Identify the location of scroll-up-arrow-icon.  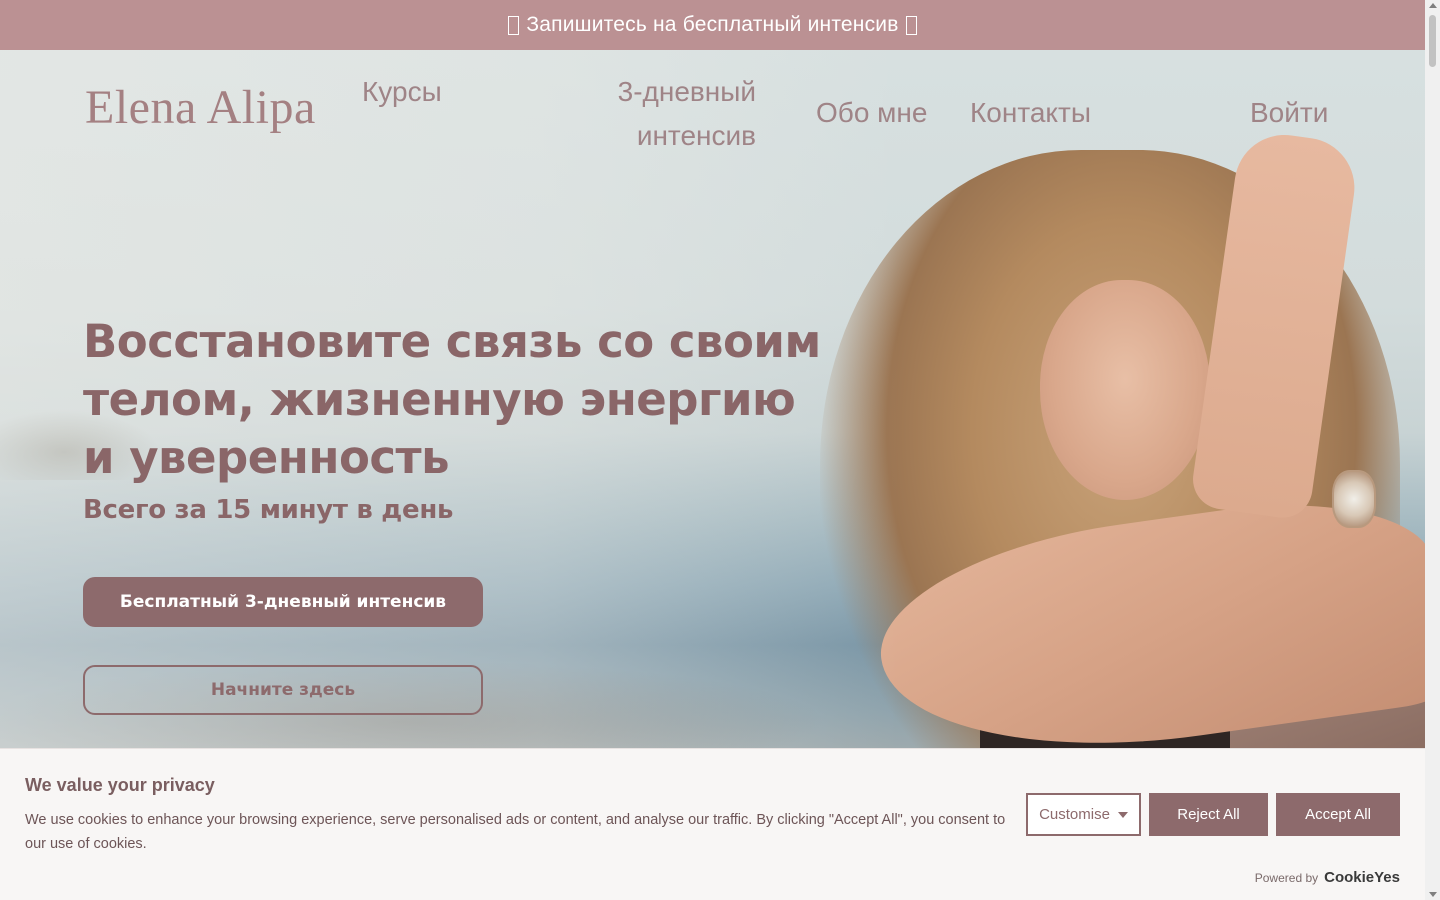
(1433, 5).